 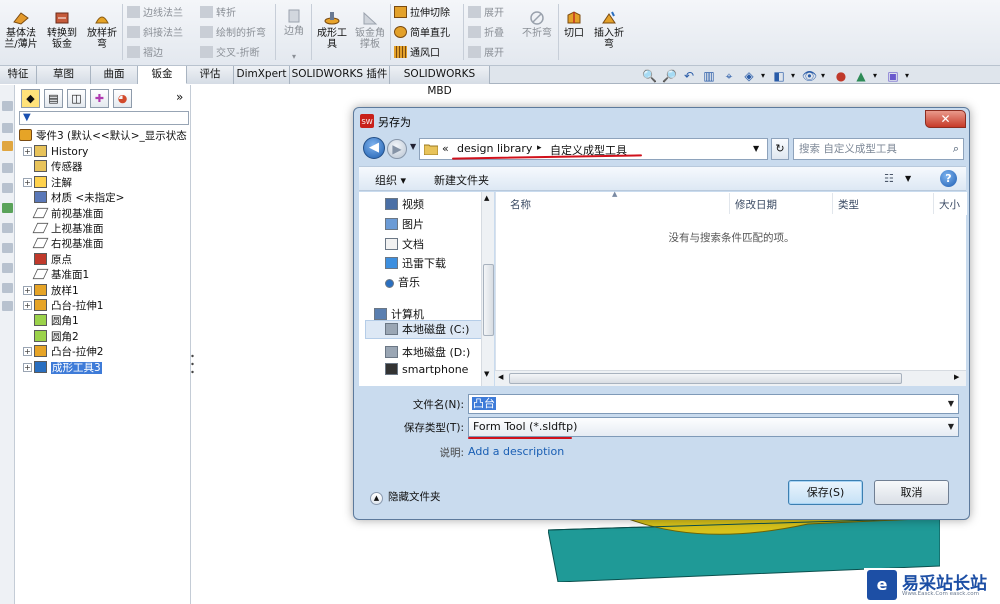 What do you see at coordinates (713, 404) in the screenshot?
I see `filename-input: 凸台 ▼` at bounding box center [713, 404].